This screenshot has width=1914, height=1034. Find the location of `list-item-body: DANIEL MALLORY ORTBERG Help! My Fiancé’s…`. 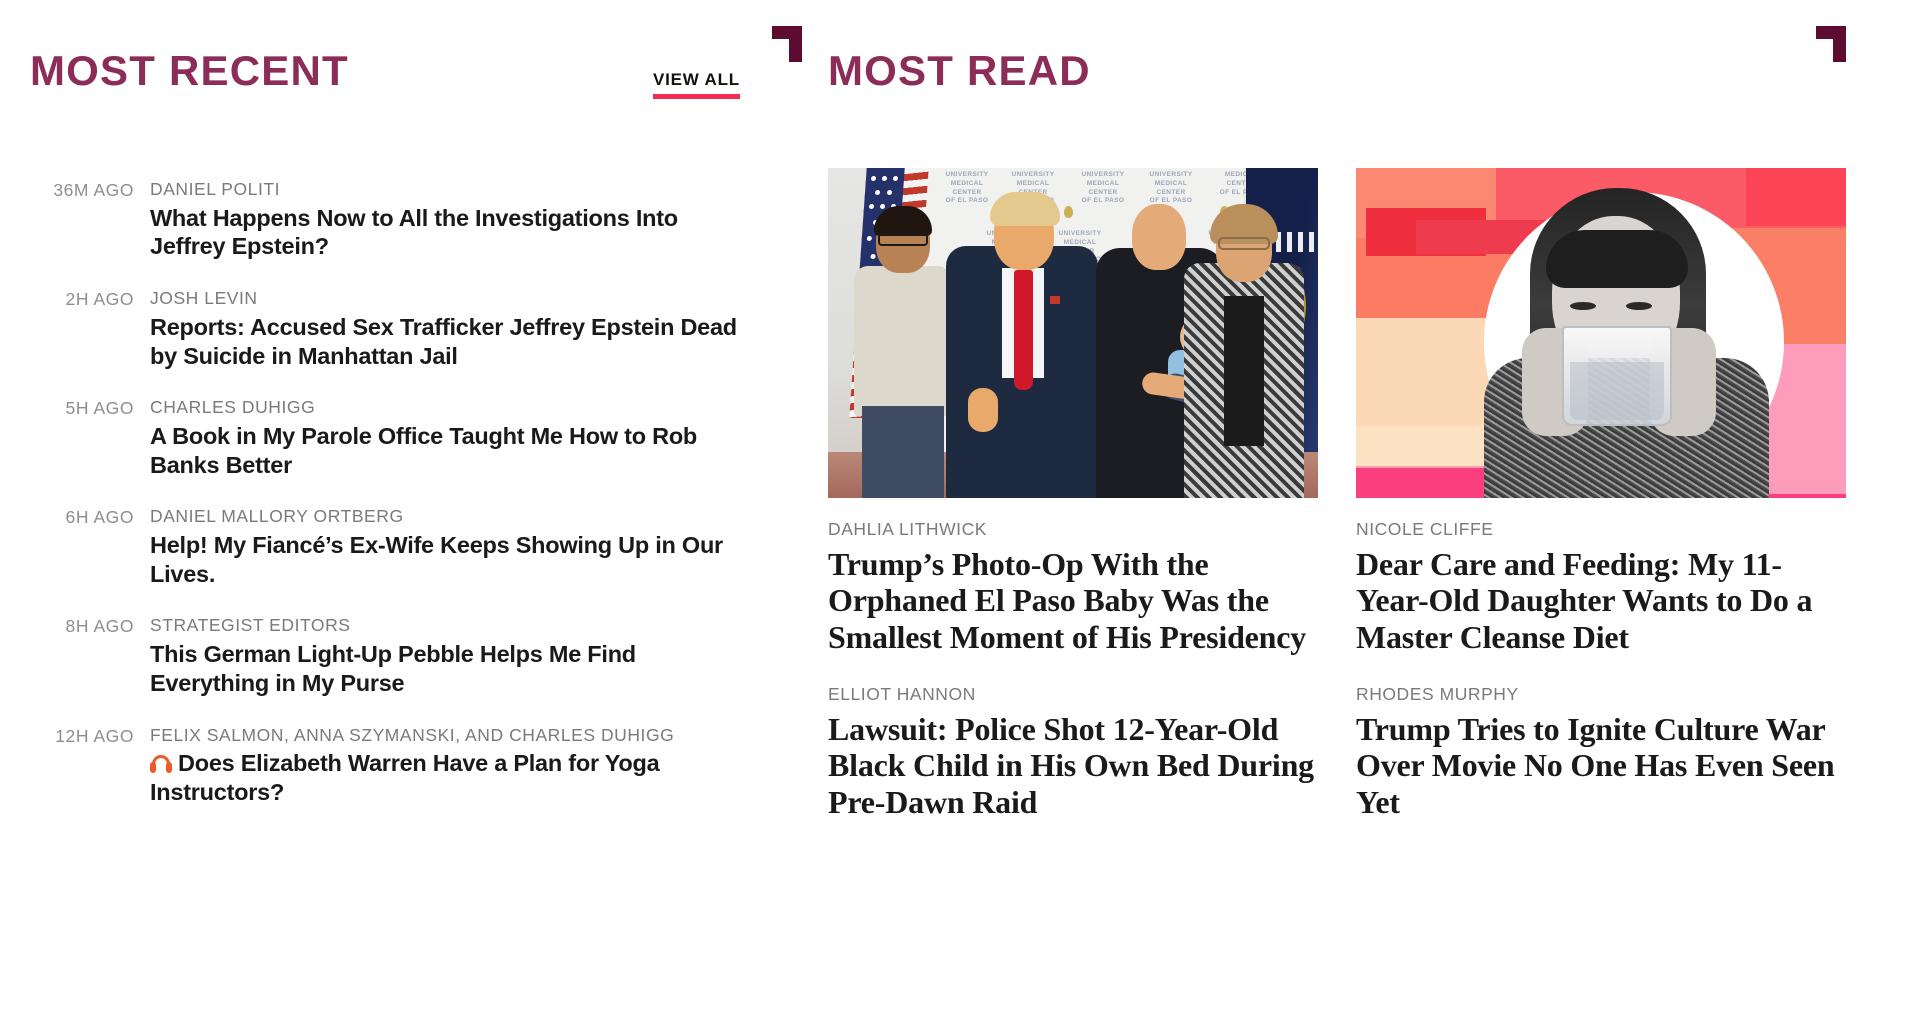

list-item-body: DANIEL MALLORY ORTBERG Help! My Fiancé’s… is located at coordinates (460, 546).